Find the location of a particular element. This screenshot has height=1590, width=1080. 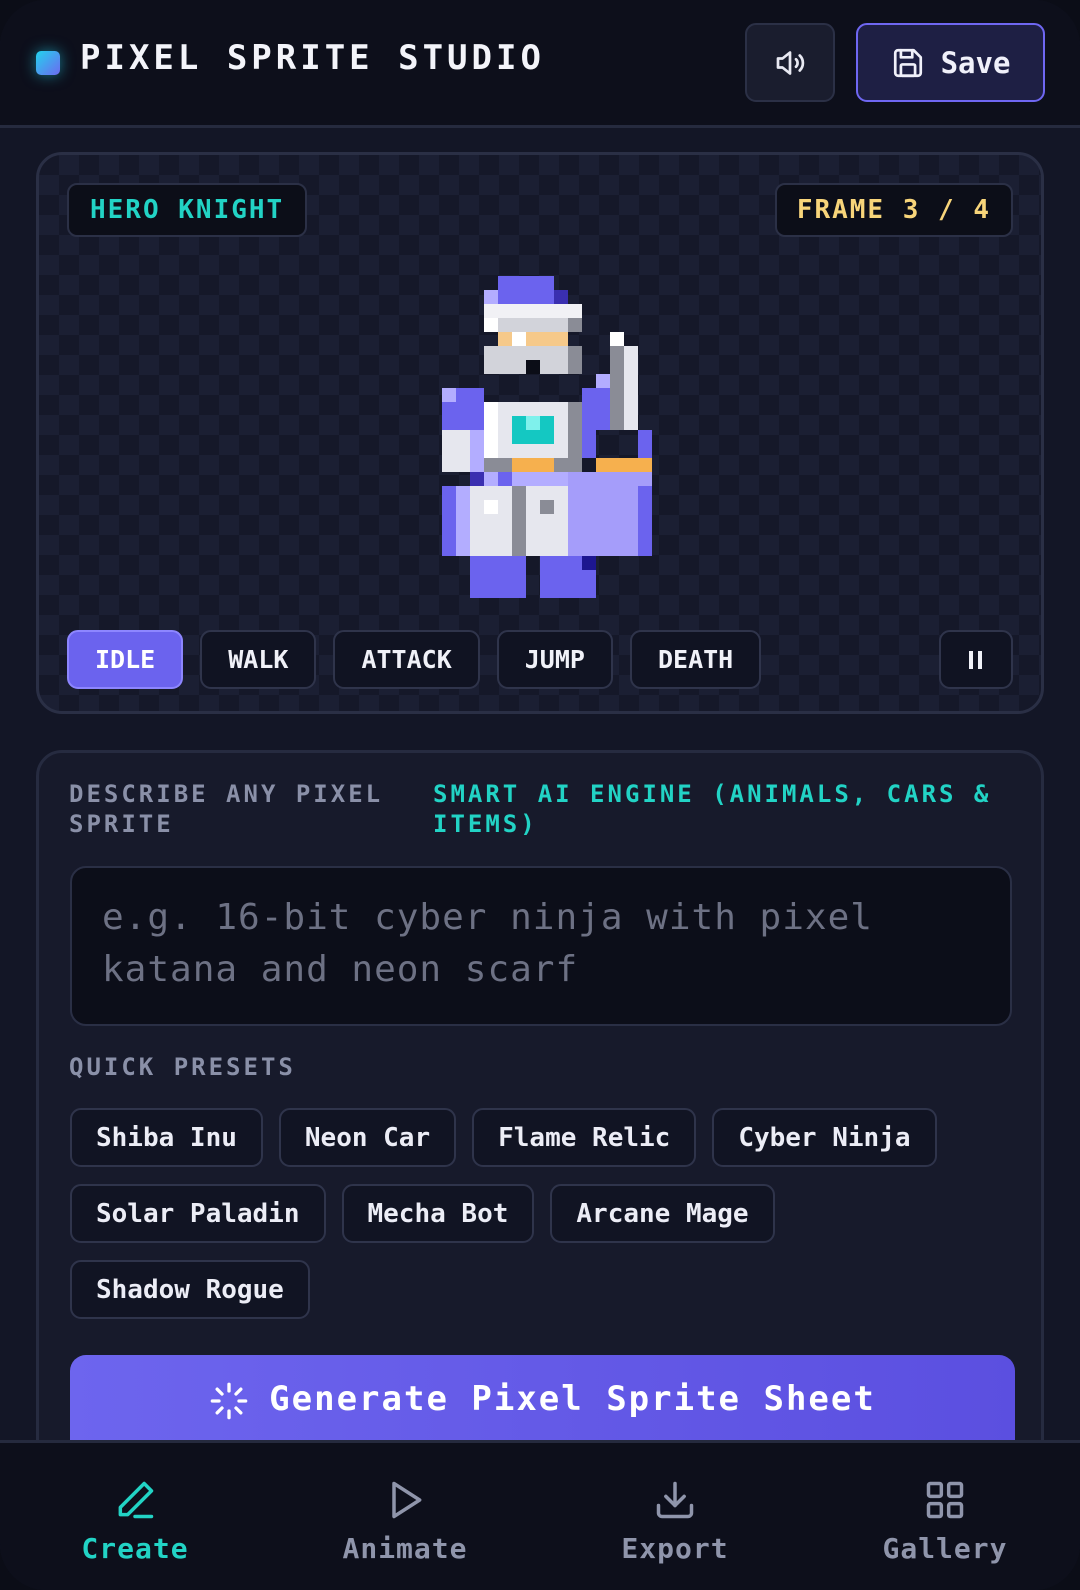

preset-chip-arcane-mage: Arcane Mage is located at coordinates (662, 1213).